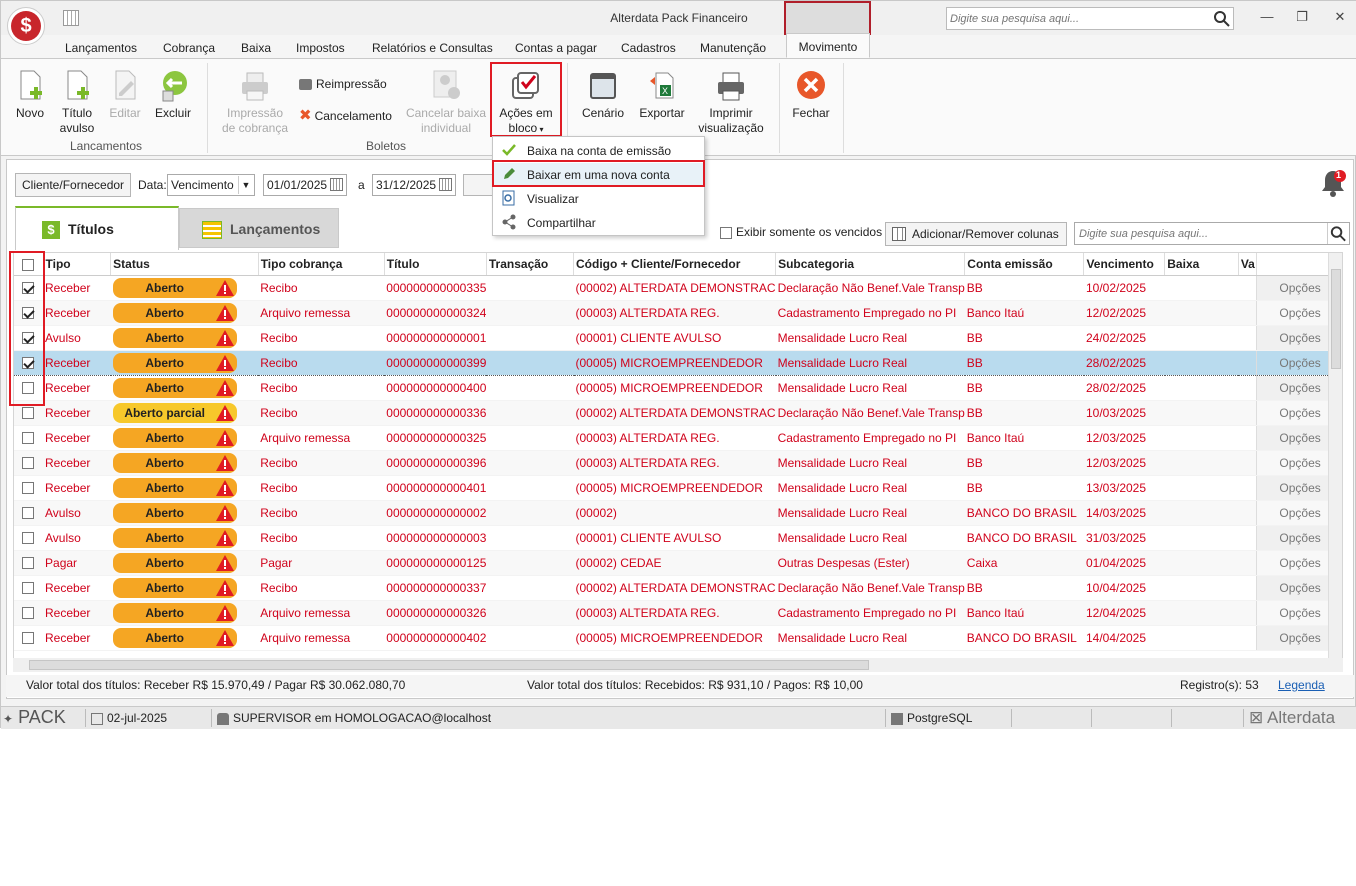 This screenshot has height=886, width=1356. Describe the element at coordinates (305, 185) in the screenshot. I see `date-from-field: 01/01/2025` at that location.